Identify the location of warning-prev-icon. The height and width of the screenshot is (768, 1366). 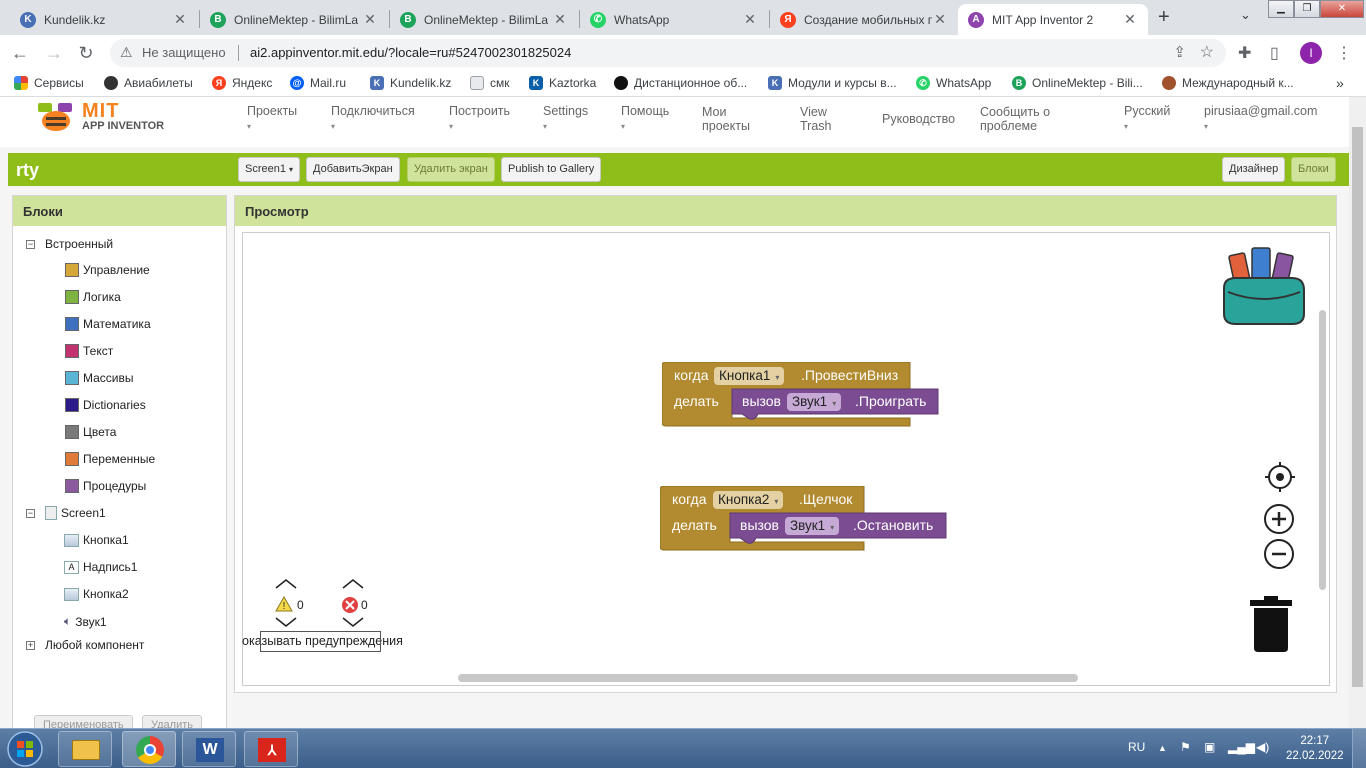
(286, 584).